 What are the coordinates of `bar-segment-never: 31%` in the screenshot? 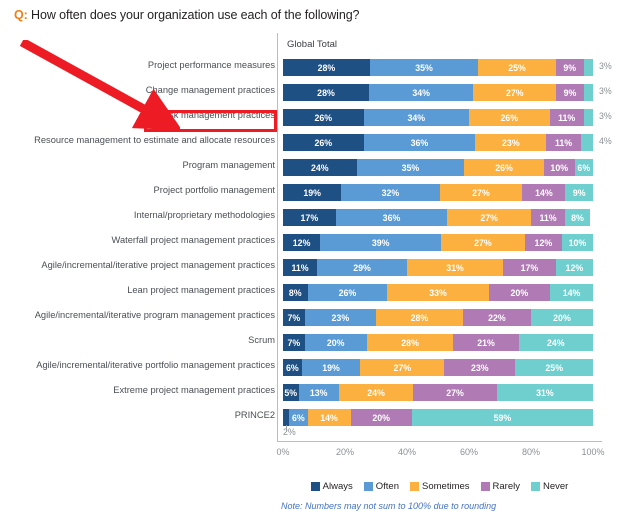 It's located at (544, 392).